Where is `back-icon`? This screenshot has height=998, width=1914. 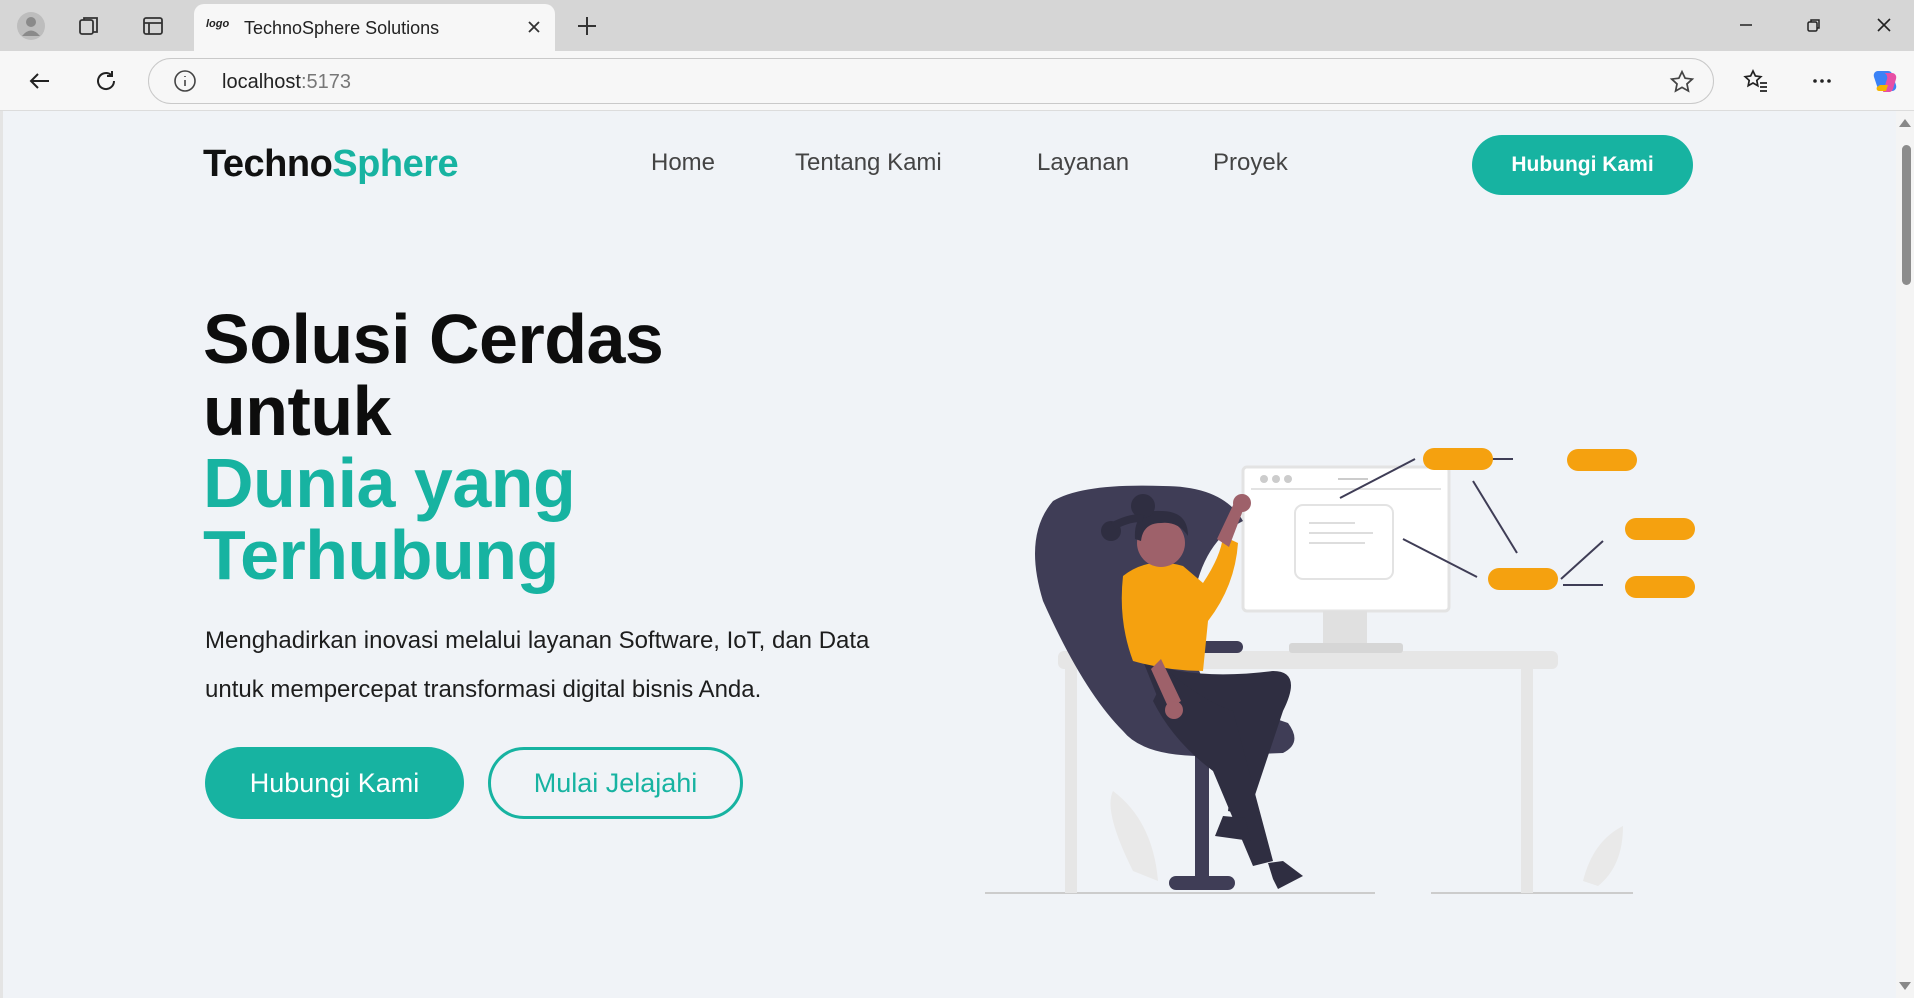
back-icon is located at coordinates (40, 81).